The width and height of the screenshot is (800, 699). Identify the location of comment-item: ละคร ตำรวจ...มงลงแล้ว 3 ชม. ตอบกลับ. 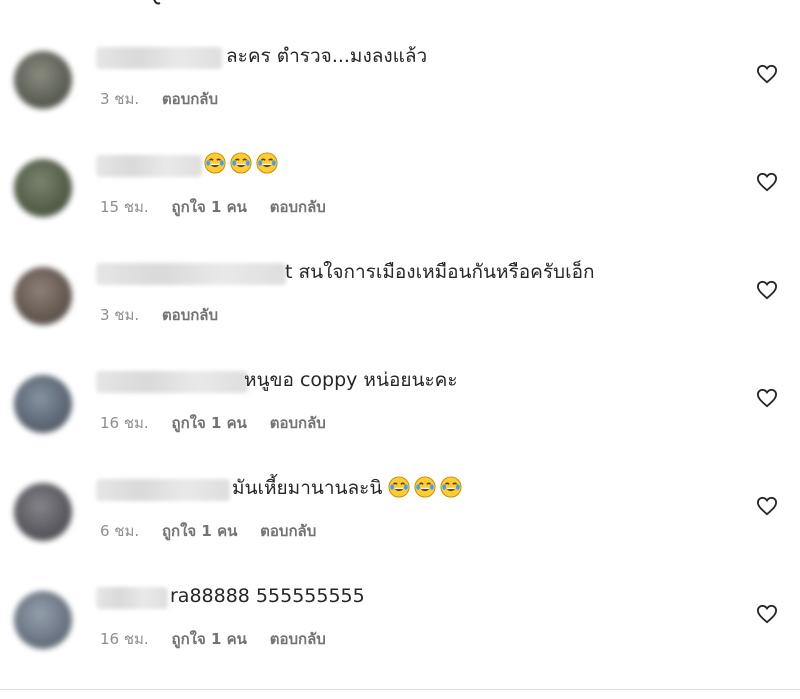
(400, 88).